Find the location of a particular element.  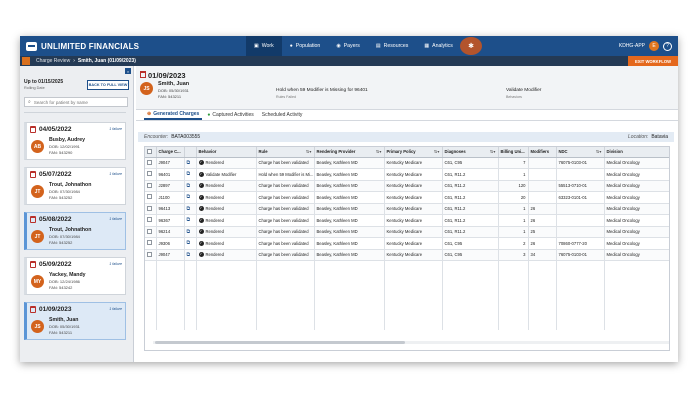

cell-behavior: ✓ Rendered is located at coordinates (226, 186).